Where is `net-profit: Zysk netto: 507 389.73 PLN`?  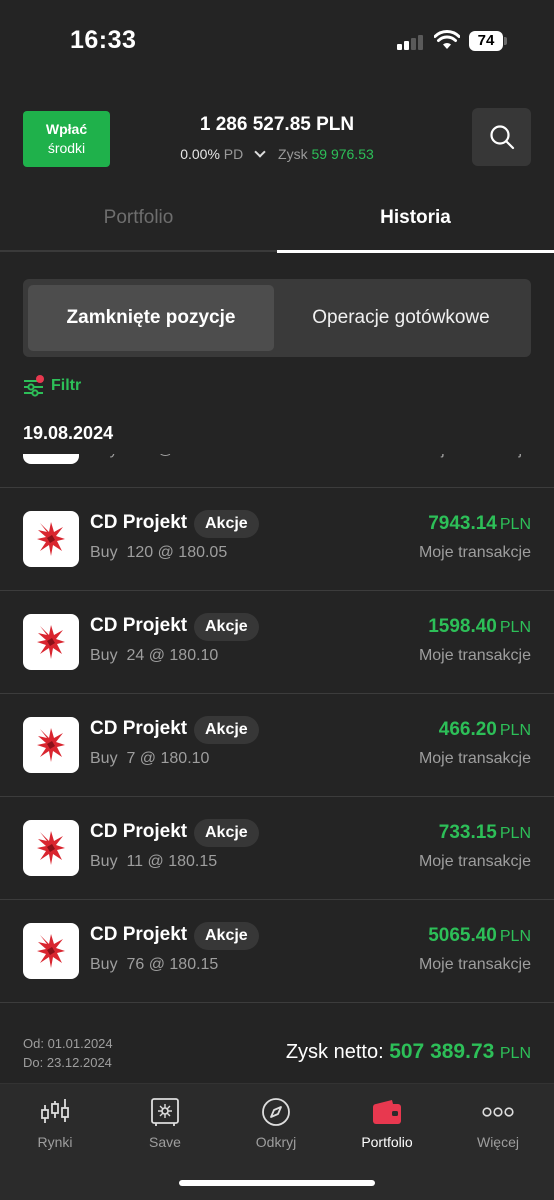 net-profit: Zysk netto: 507 389.73 PLN is located at coordinates (408, 1052).